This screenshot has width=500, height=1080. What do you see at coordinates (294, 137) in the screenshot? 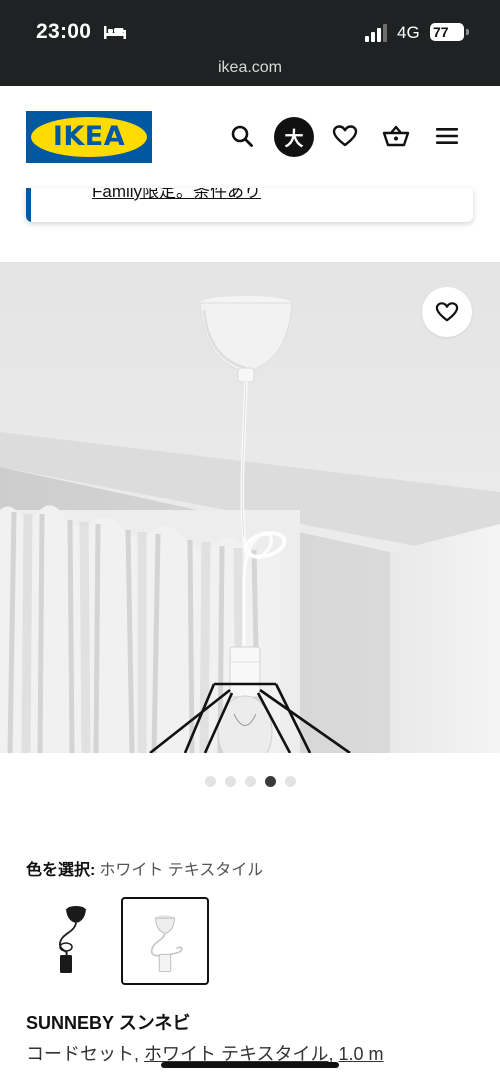
I see `text-size-button: 大` at bounding box center [294, 137].